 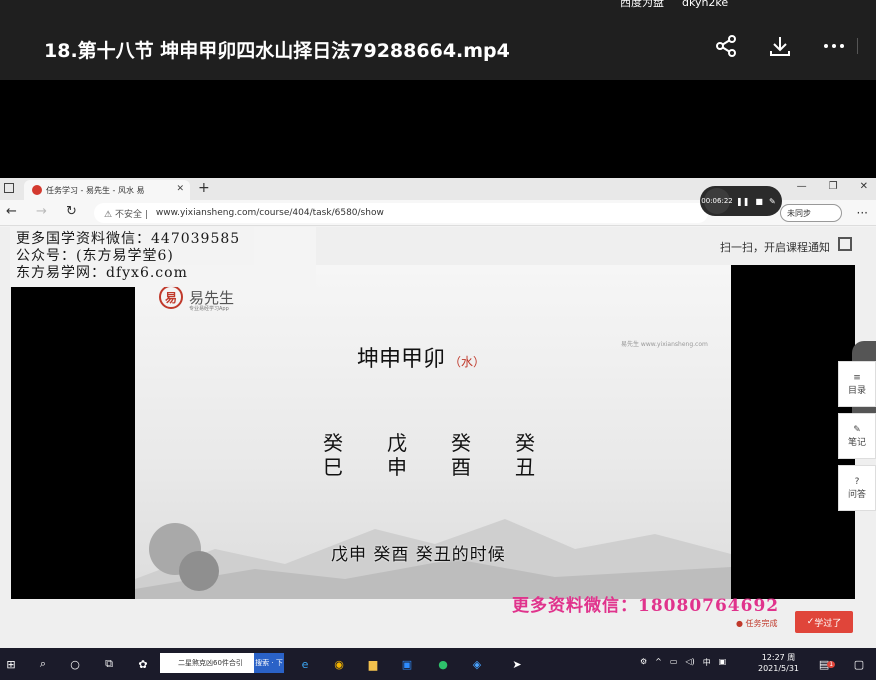 What do you see at coordinates (857, 384) in the screenshot?
I see `catalog-button: ≡ 目录` at bounding box center [857, 384].